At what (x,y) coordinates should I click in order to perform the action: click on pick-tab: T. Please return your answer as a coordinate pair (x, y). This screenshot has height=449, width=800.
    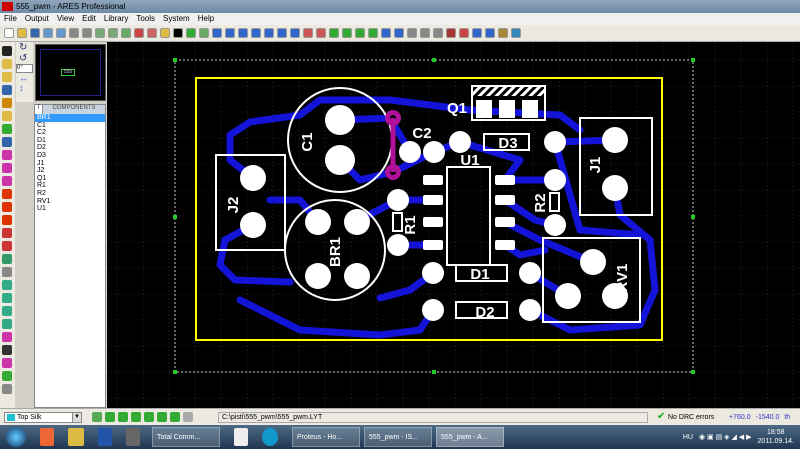
    Looking at the image, I should click on (39, 109).